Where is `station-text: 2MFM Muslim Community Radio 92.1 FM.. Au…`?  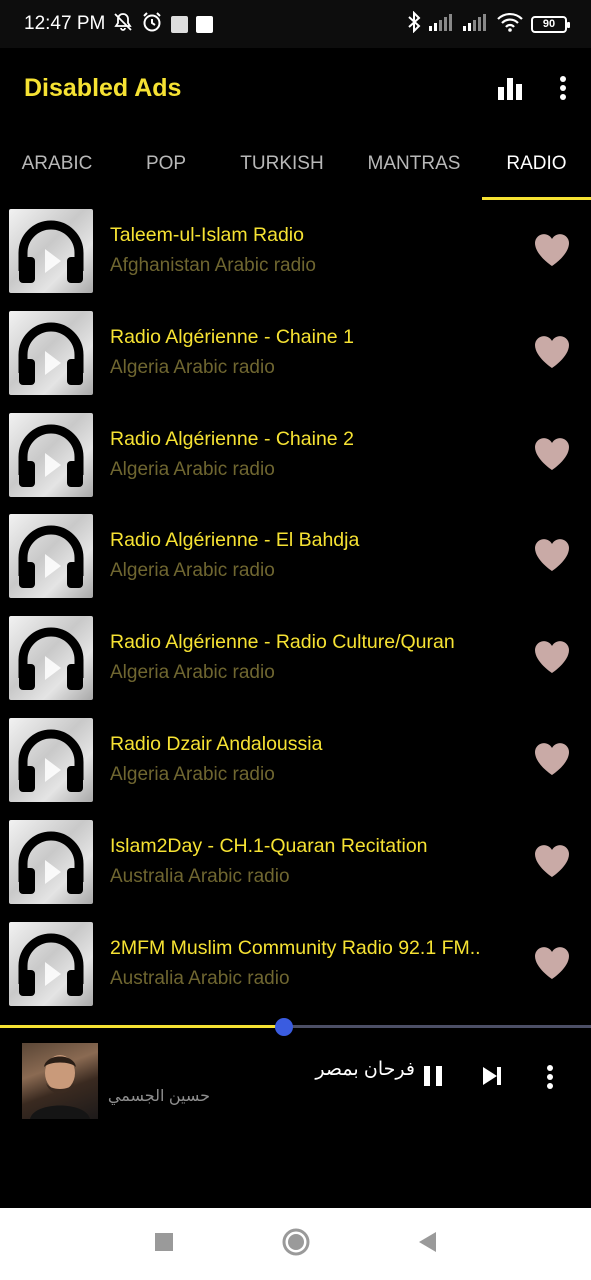 station-text: 2MFM Muslim Community Radio 92.1 FM.. Au… is located at coordinates (315, 963).